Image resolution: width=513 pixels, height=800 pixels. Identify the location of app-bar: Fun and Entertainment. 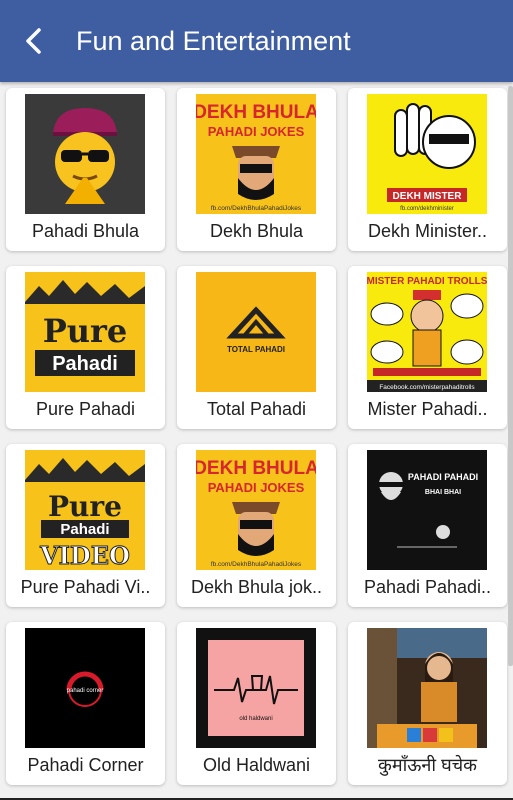
(256, 41).